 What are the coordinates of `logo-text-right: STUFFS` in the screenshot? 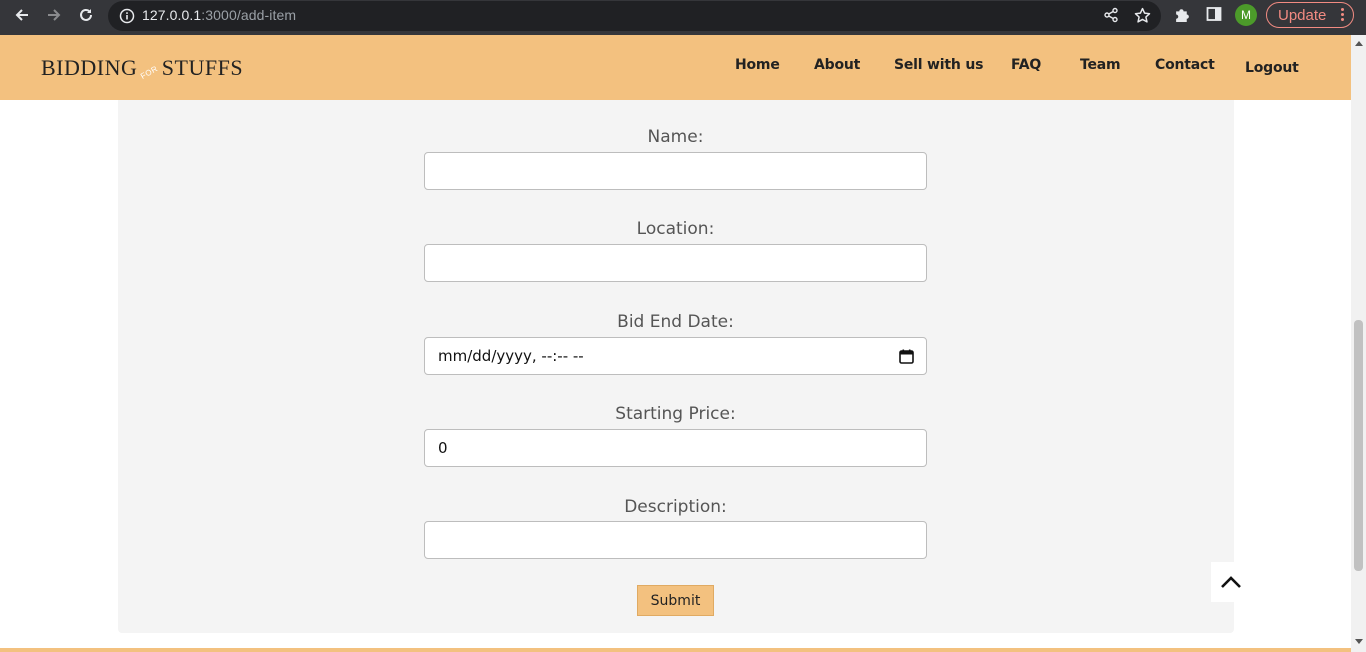 It's located at (202, 67).